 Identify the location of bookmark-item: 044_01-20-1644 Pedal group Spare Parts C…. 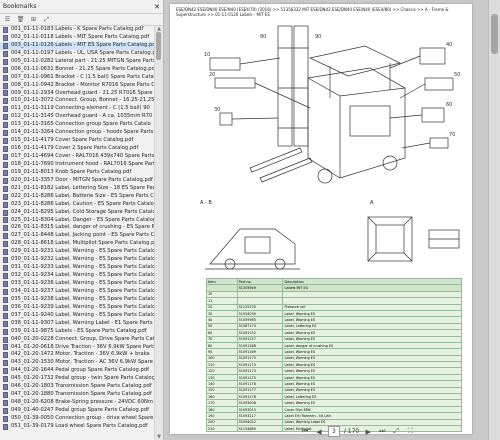
(77, 371).